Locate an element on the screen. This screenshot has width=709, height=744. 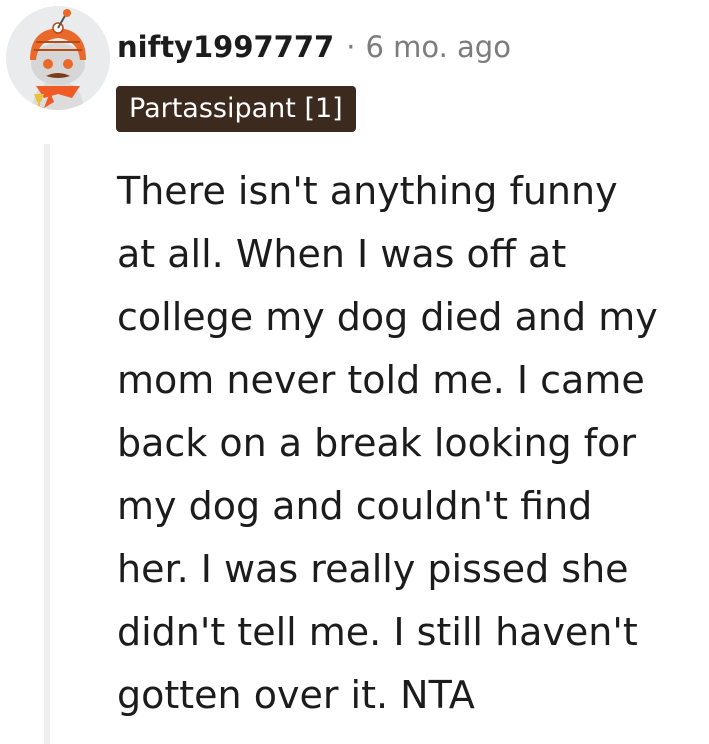
user-flair-badge: Partassipant [1] is located at coordinates (236, 109).